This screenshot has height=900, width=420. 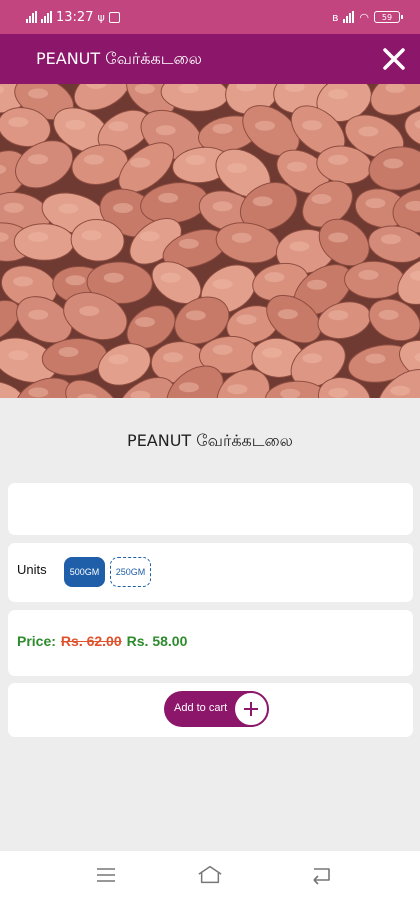 What do you see at coordinates (32, 569) in the screenshot?
I see `units-label: Units` at bounding box center [32, 569].